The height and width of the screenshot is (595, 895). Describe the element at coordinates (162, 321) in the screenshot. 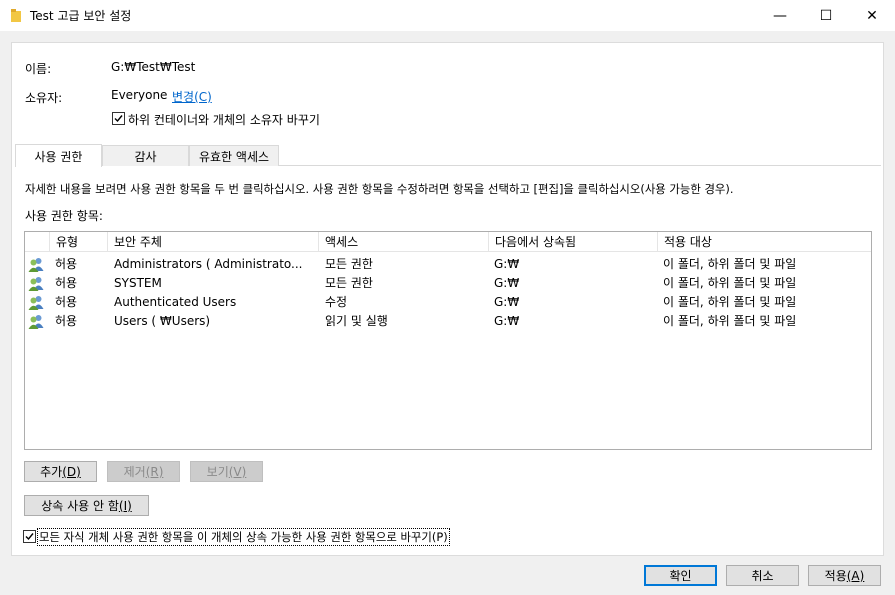

I see `principal-cell: Users ( ₩Users)` at that location.